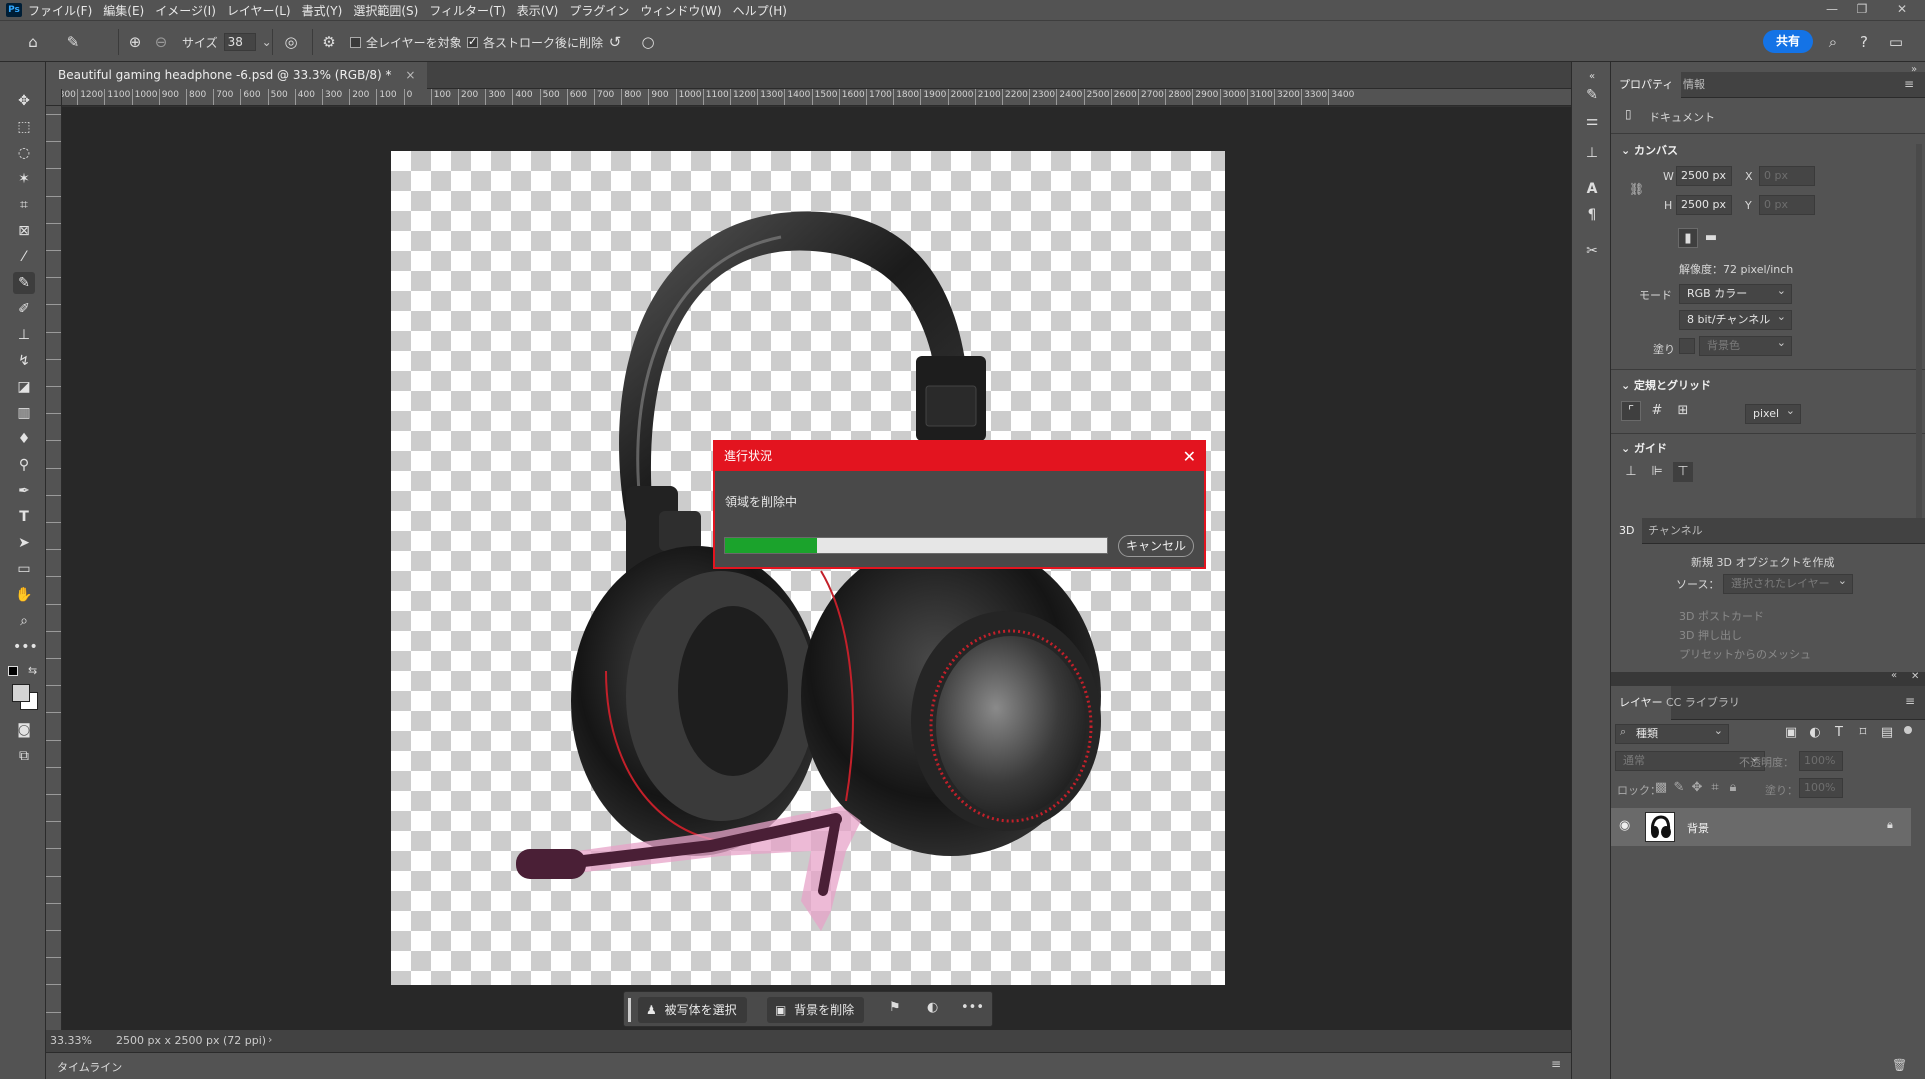 The image size is (1925, 1079). Describe the element at coordinates (1821, 788) in the screenshot. I see `layer-fill-input: 100%` at that location.